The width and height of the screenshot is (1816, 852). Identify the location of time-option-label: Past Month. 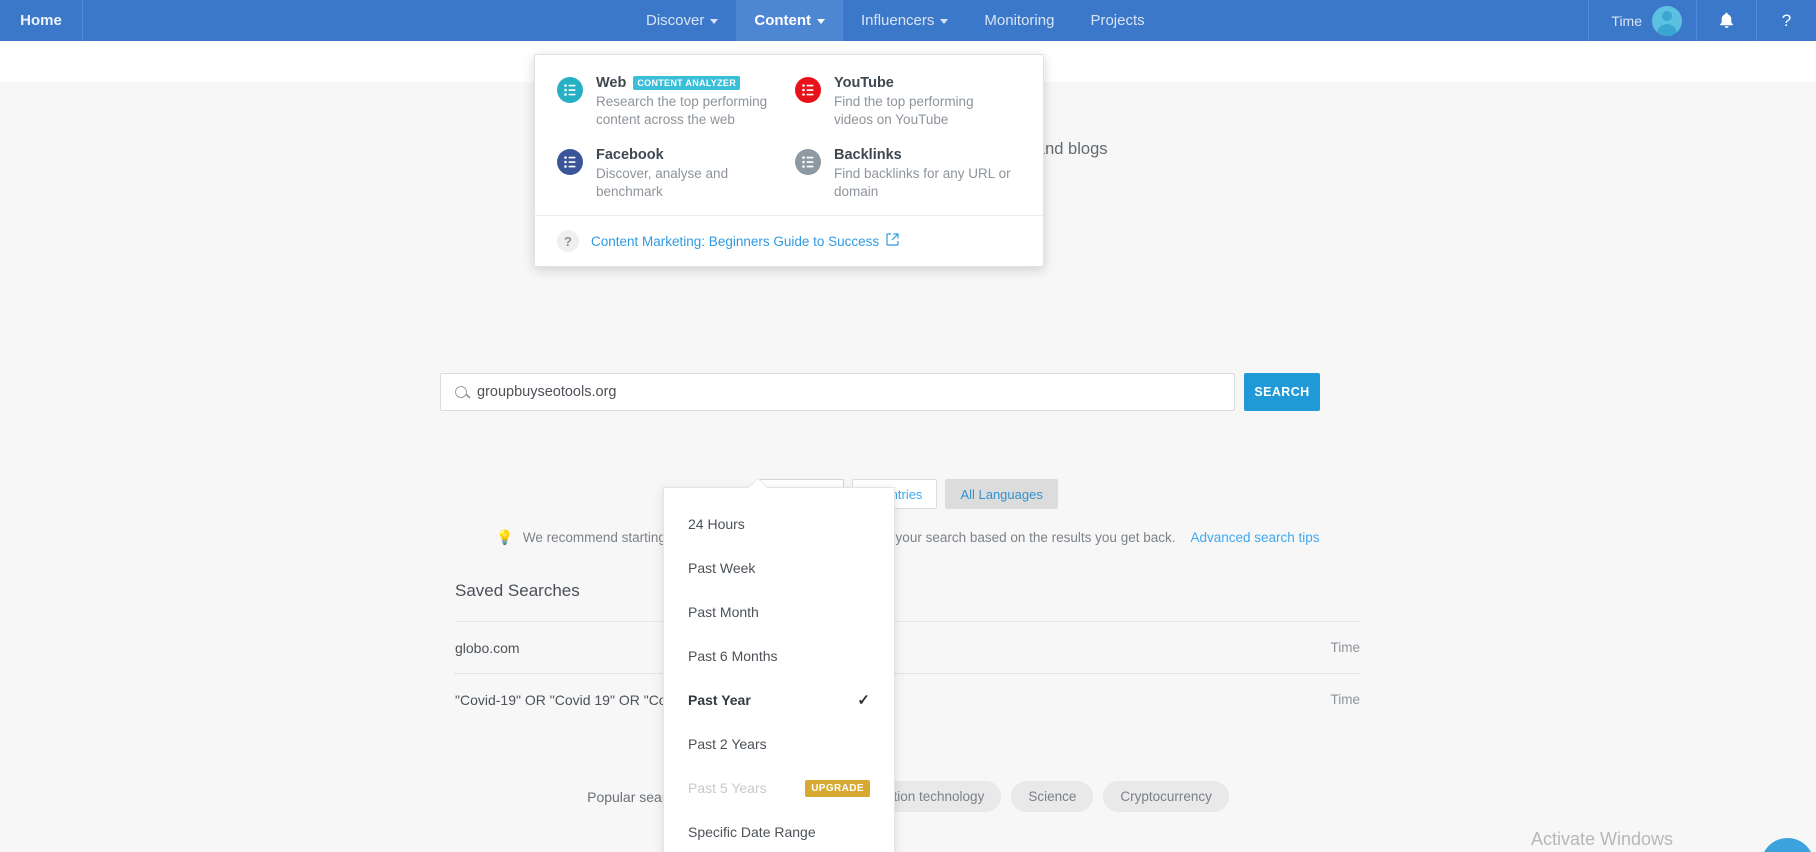
(723, 612).